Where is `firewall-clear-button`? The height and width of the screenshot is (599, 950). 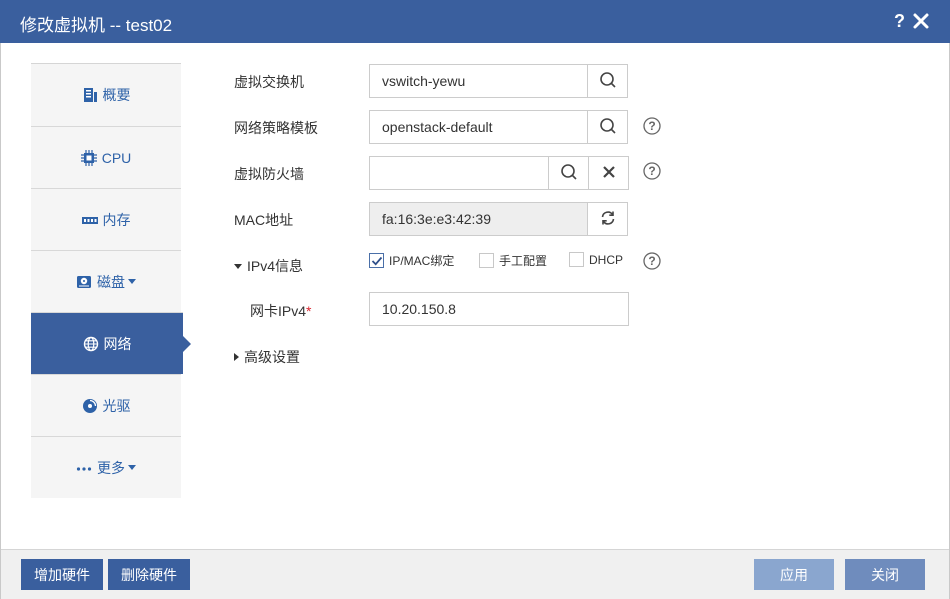 firewall-clear-button is located at coordinates (608, 173).